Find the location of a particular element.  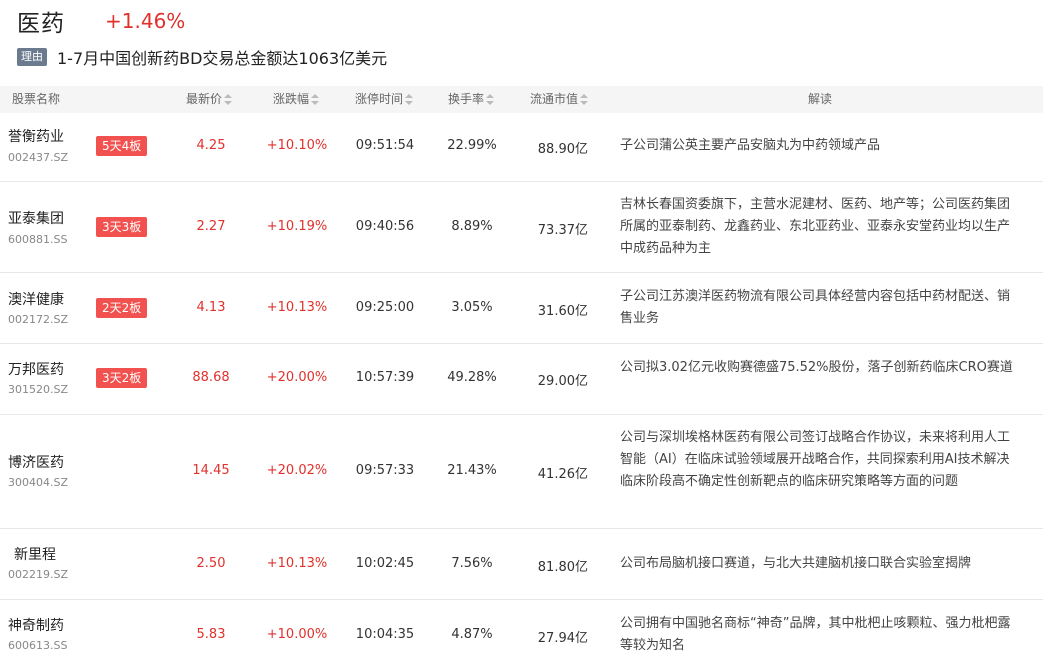

streak-badge: 3天2板 is located at coordinates (122, 378).